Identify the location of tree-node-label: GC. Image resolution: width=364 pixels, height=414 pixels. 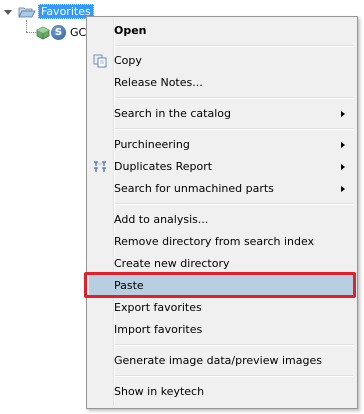
(78, 33).